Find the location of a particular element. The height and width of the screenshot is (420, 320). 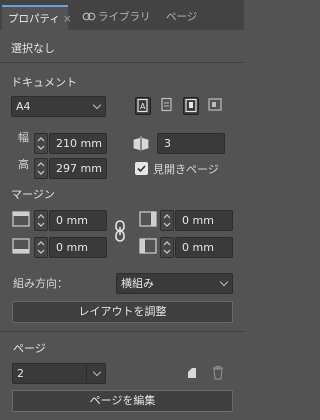

margin-bottom-icon is located at coordinates (21, 247).